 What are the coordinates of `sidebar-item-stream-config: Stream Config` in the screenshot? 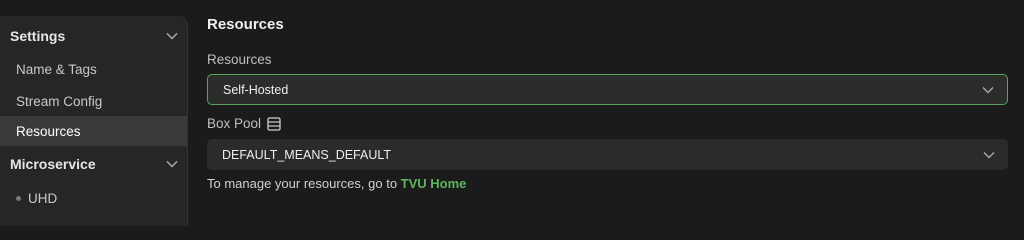 It's located at (93, 101).